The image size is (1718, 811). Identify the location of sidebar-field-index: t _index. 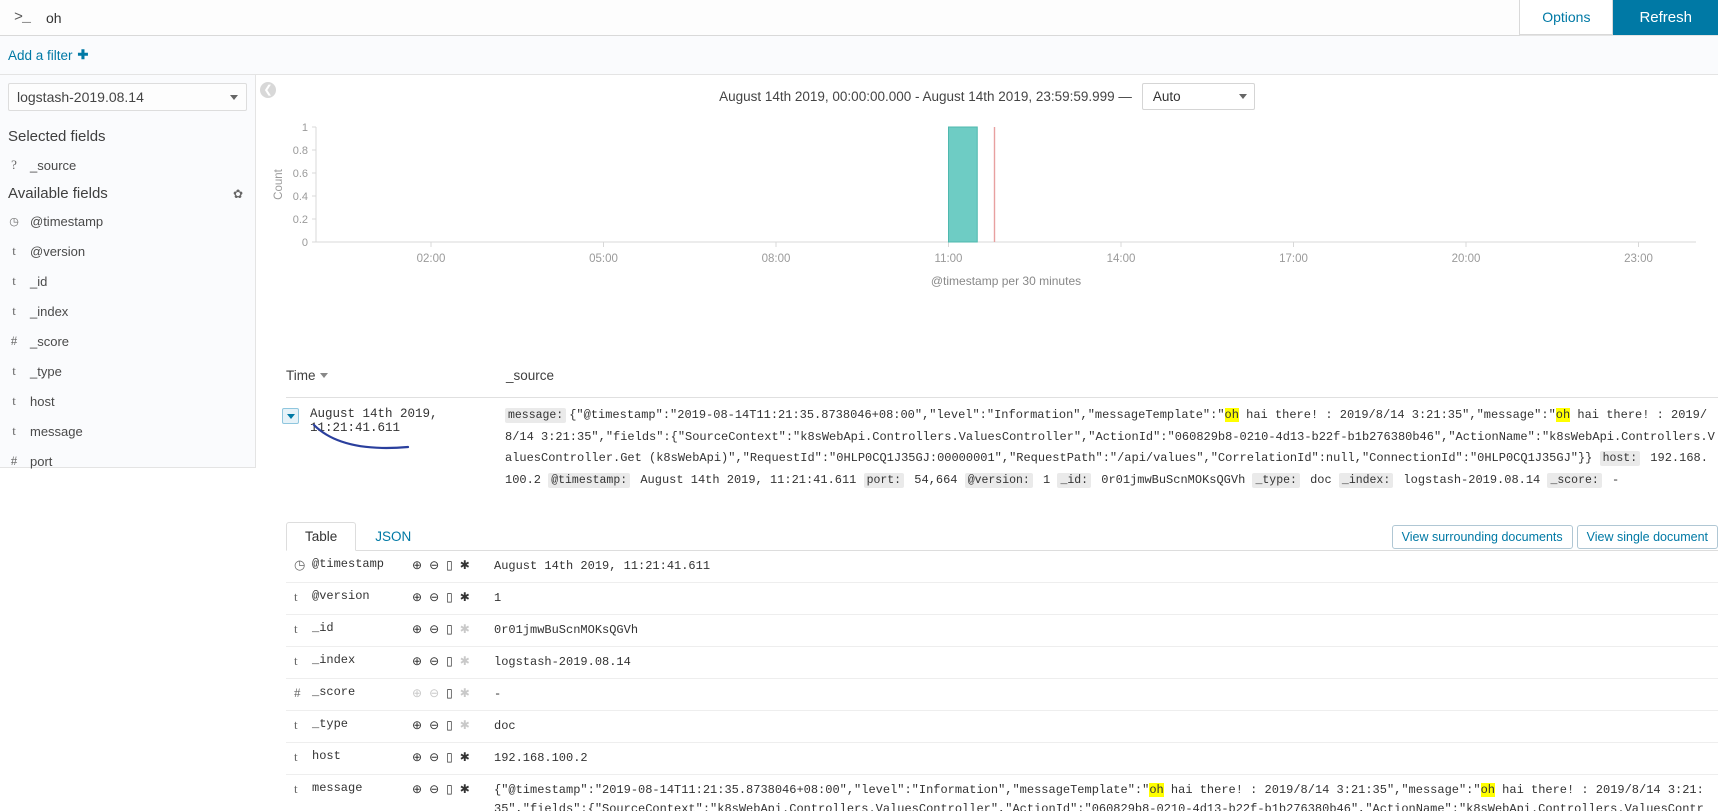
(127, 311).